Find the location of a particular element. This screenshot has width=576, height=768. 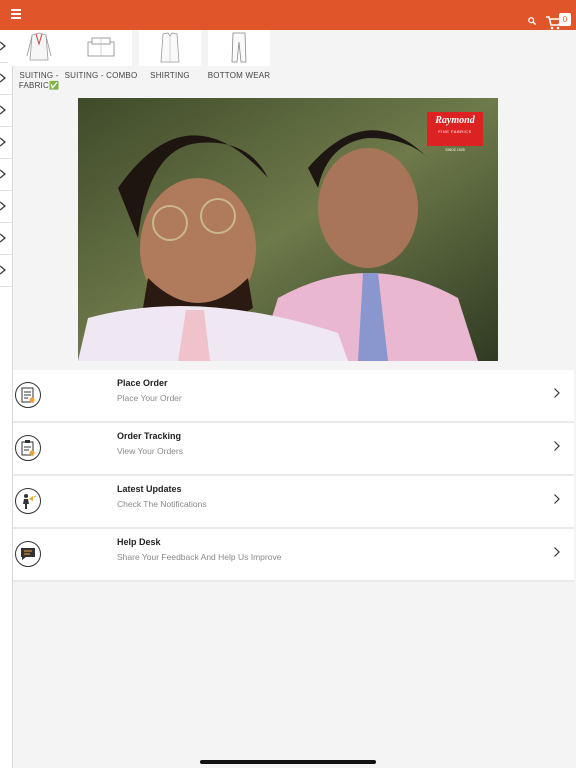

brand-logo: Raymond FINE FABRICS is located at coordinates (455, 129).